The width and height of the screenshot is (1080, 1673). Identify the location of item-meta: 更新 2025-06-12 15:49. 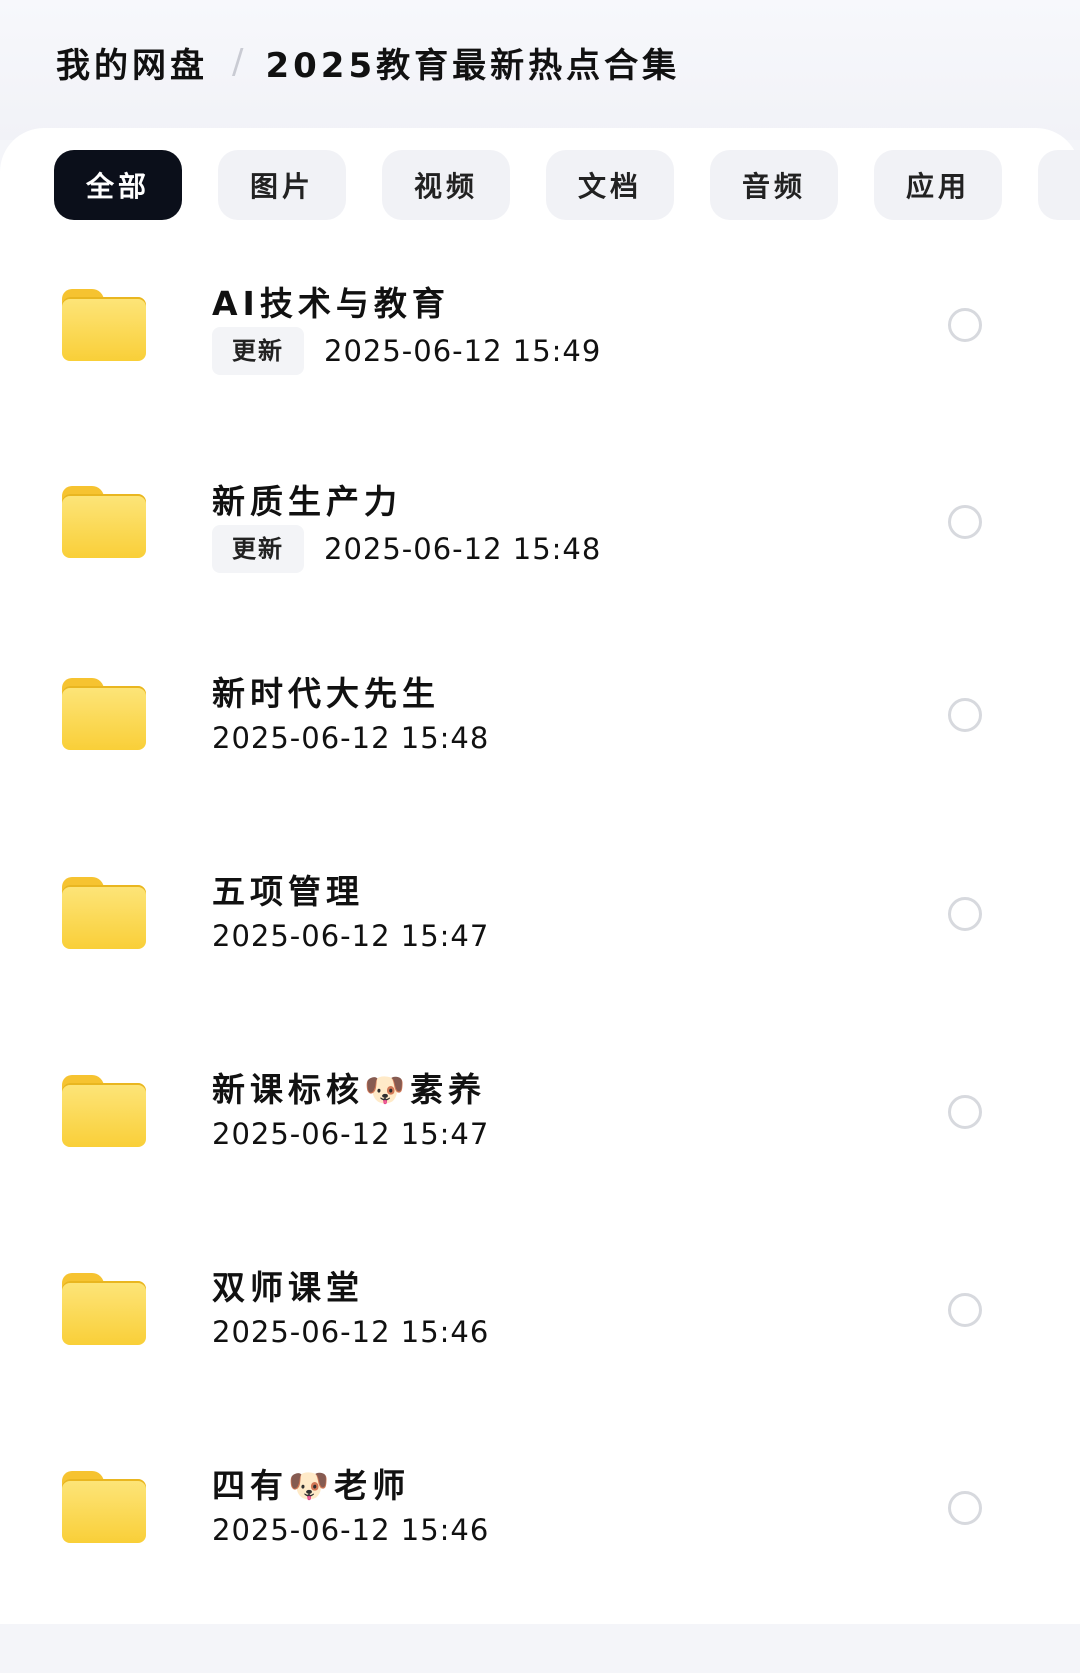
(406, 351).